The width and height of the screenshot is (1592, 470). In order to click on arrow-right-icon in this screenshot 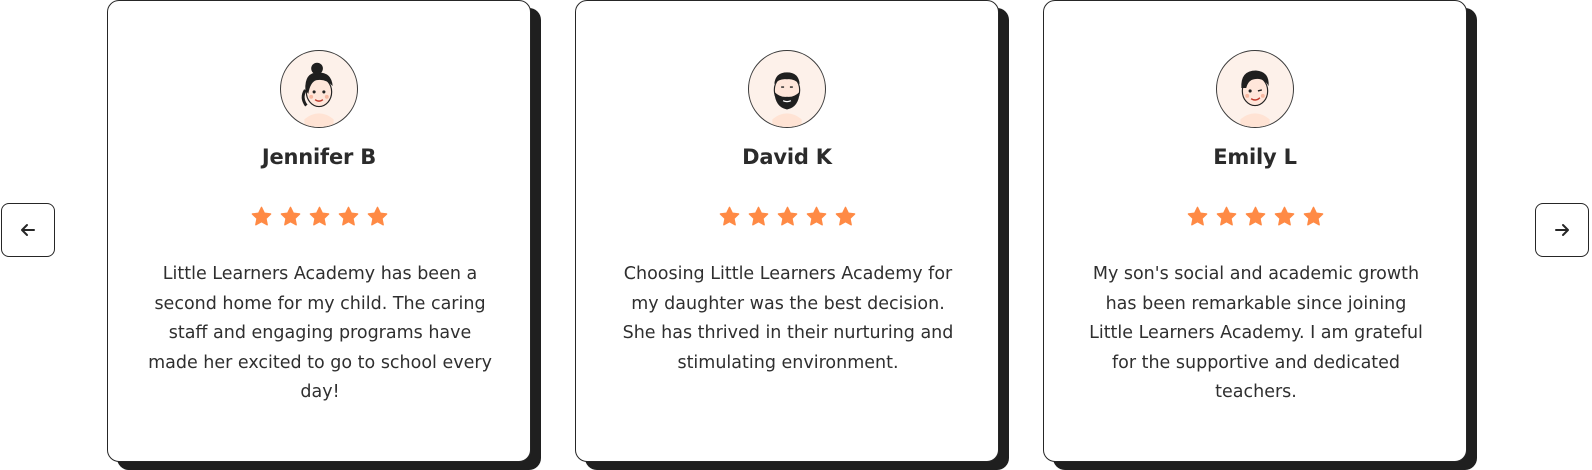, I will do `click(1562, 230)`.